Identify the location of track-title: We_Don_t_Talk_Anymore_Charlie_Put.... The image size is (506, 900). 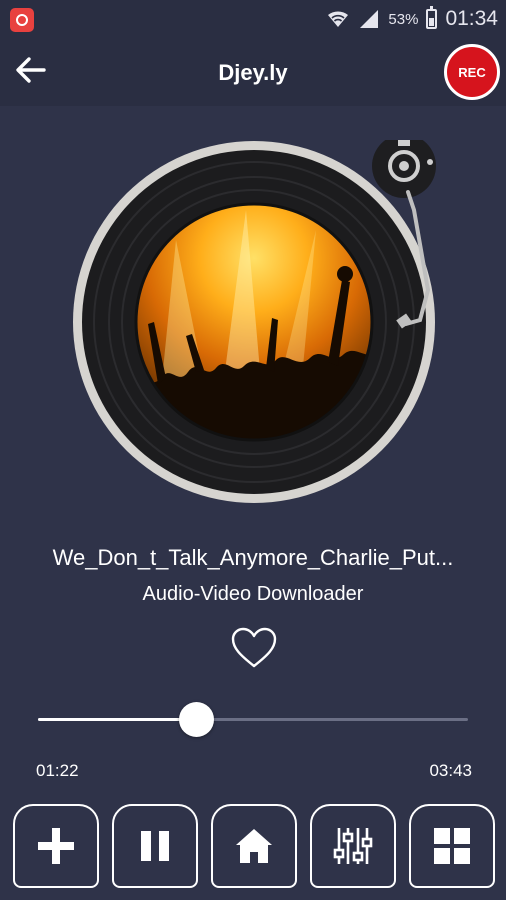
(253, 557).